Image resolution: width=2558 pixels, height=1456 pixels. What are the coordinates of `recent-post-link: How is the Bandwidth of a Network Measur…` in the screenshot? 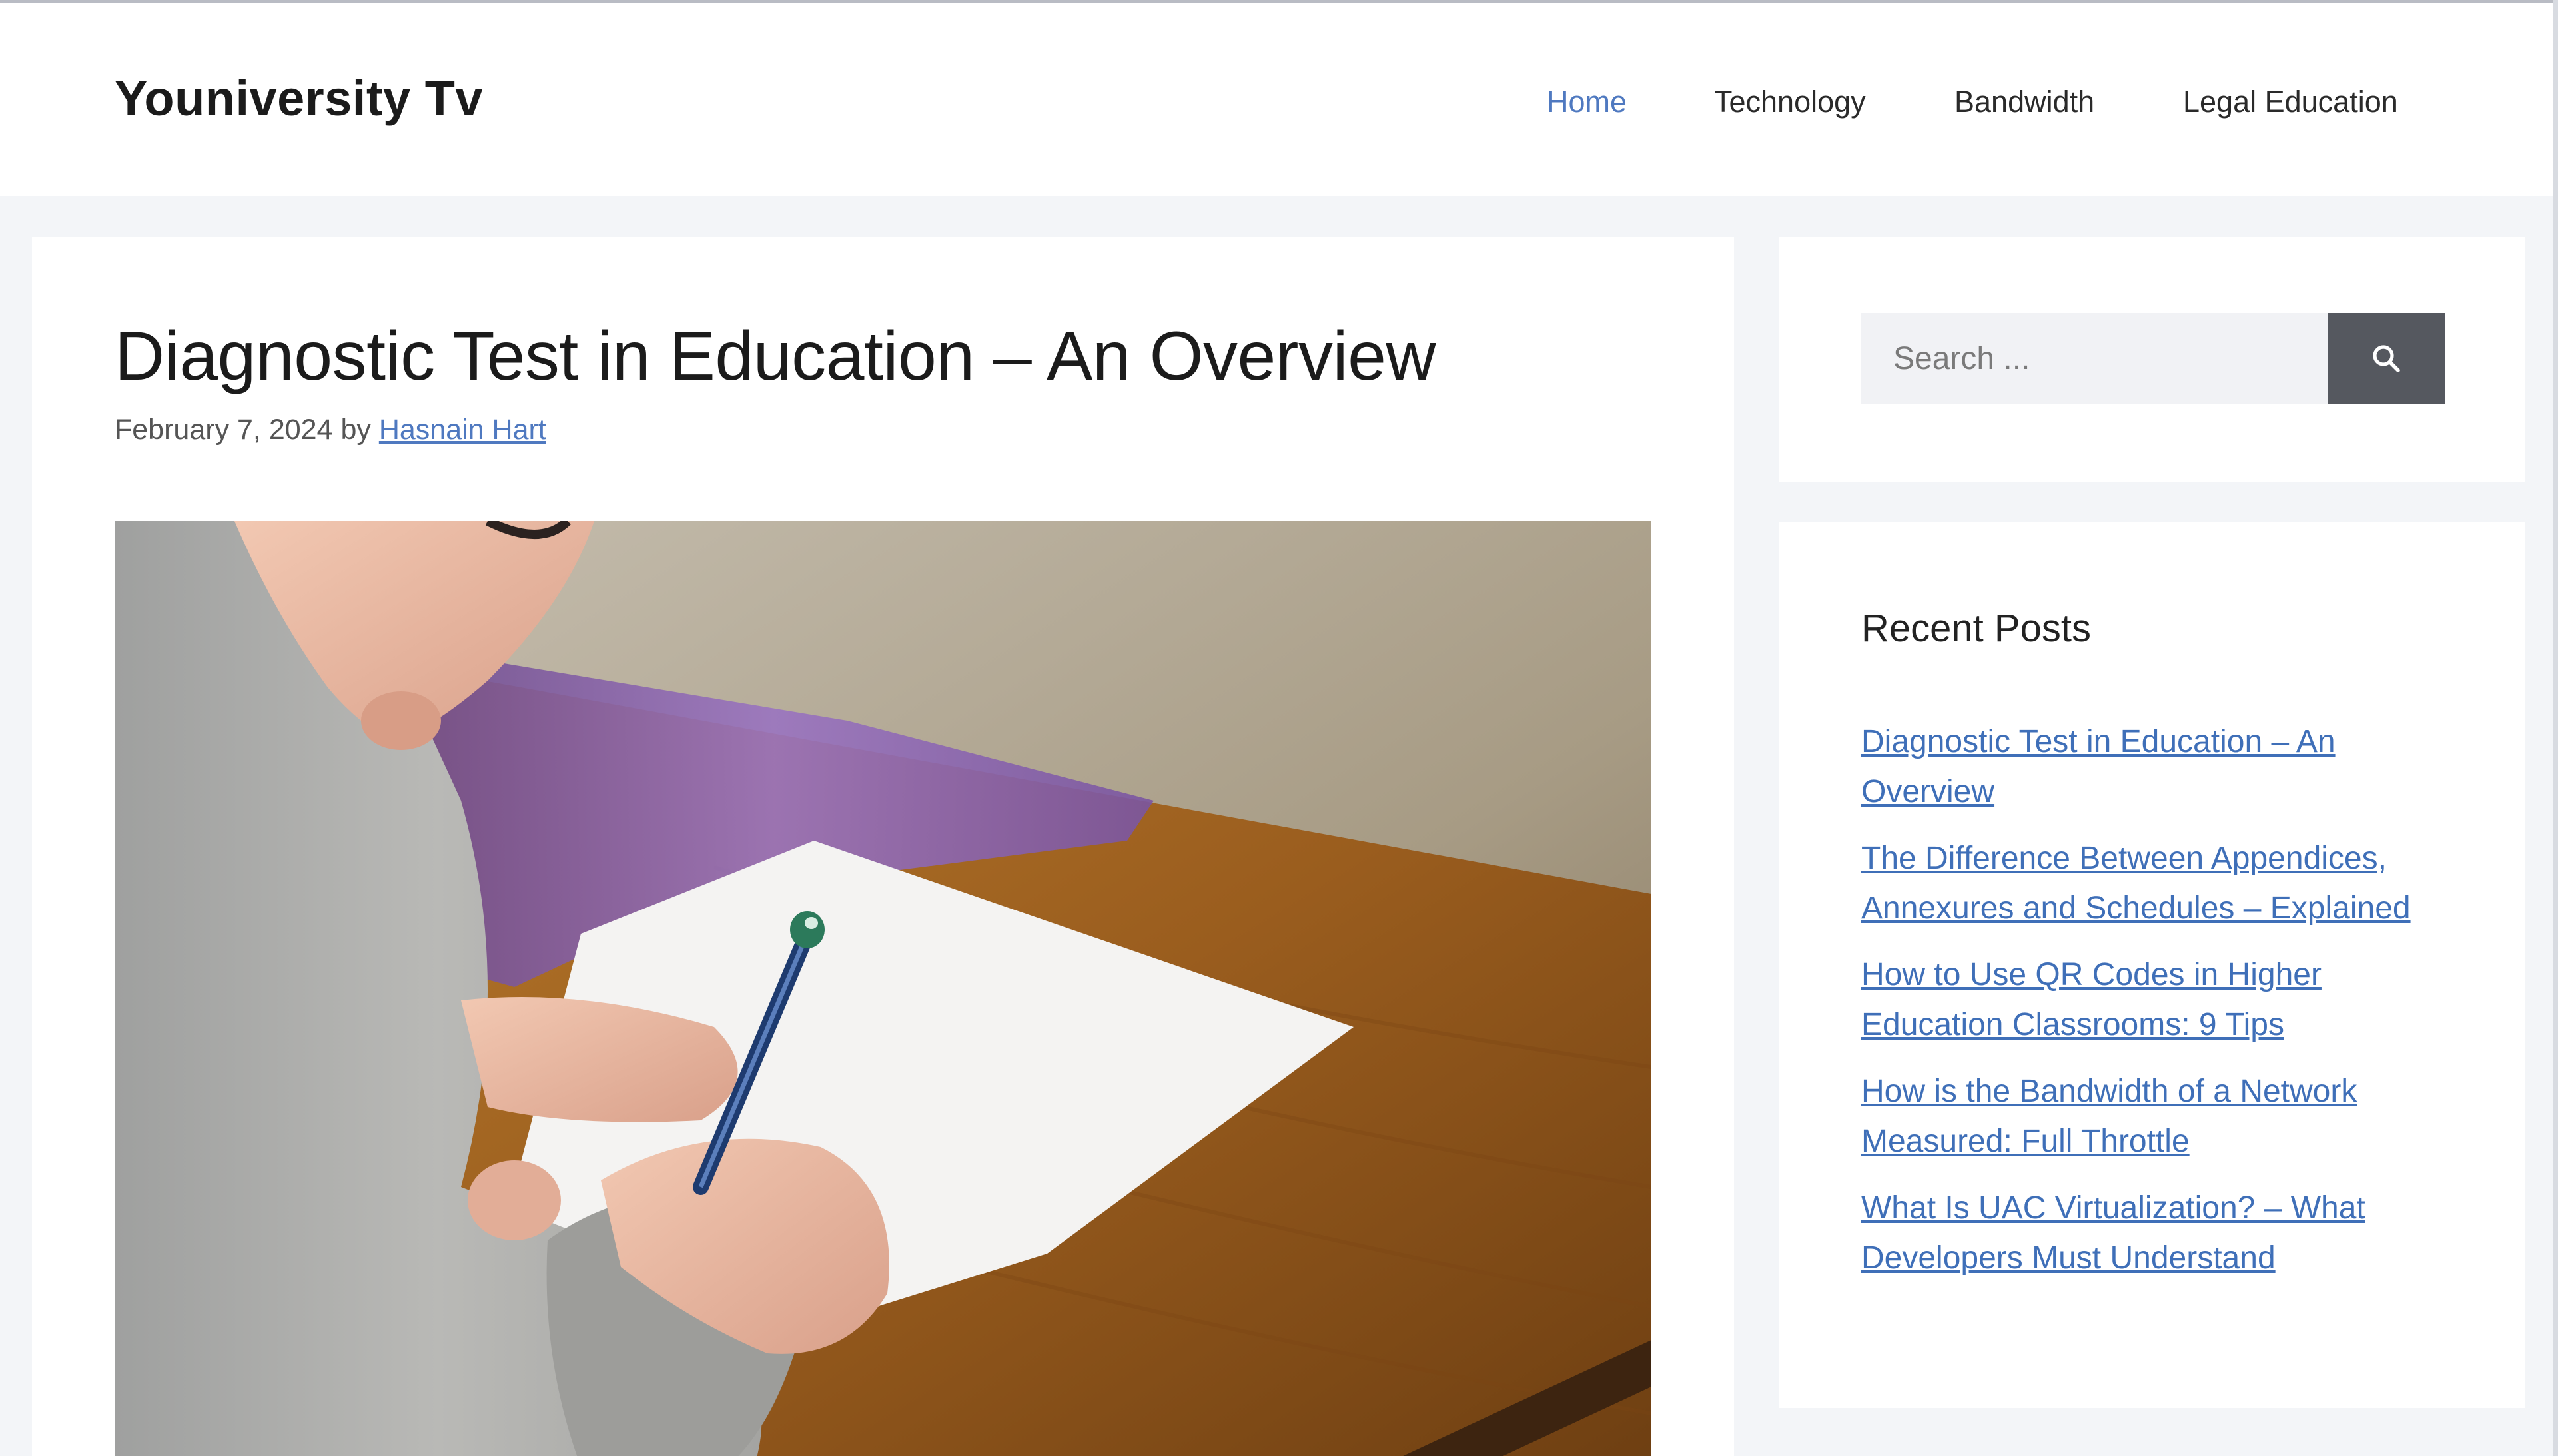 It's located at (2161, 1116).